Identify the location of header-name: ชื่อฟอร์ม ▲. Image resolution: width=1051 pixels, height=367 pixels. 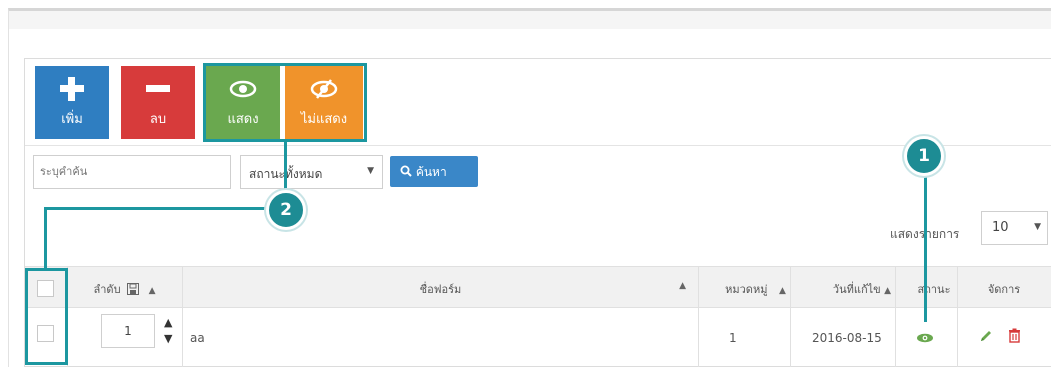
(440, 288).